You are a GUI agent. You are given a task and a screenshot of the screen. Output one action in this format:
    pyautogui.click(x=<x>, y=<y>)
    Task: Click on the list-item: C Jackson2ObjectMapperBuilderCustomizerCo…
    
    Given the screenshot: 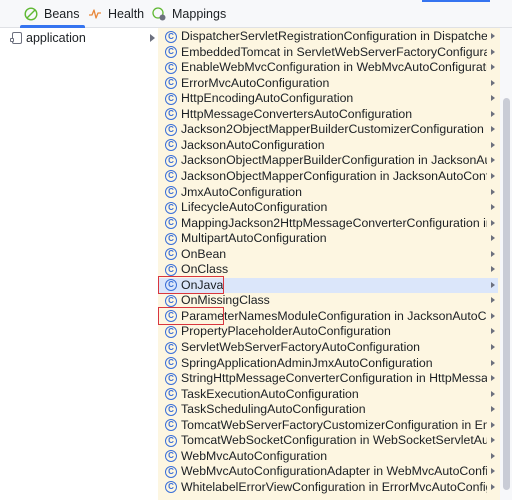 What is the action you would take?
    pyautogui.click(x=328, y=130)
    